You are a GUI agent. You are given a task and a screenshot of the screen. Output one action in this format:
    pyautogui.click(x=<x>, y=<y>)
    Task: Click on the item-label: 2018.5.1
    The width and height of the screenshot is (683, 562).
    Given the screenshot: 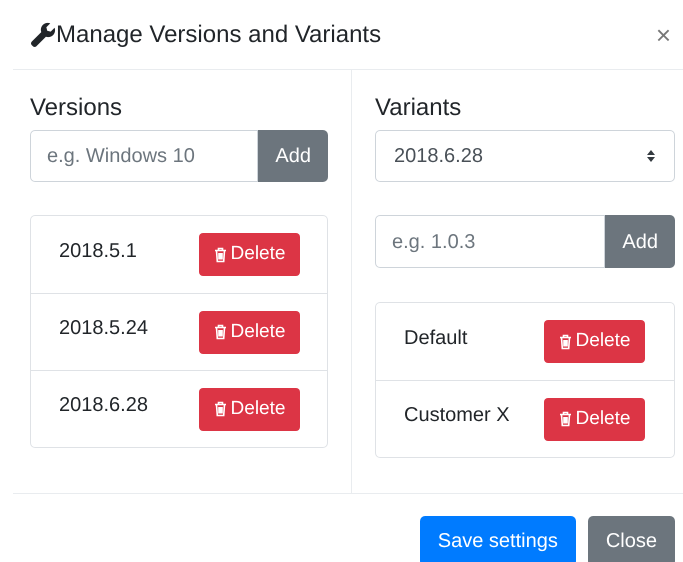 What is the action you would take?
    pyautogui.click(x=98, y=251)
    